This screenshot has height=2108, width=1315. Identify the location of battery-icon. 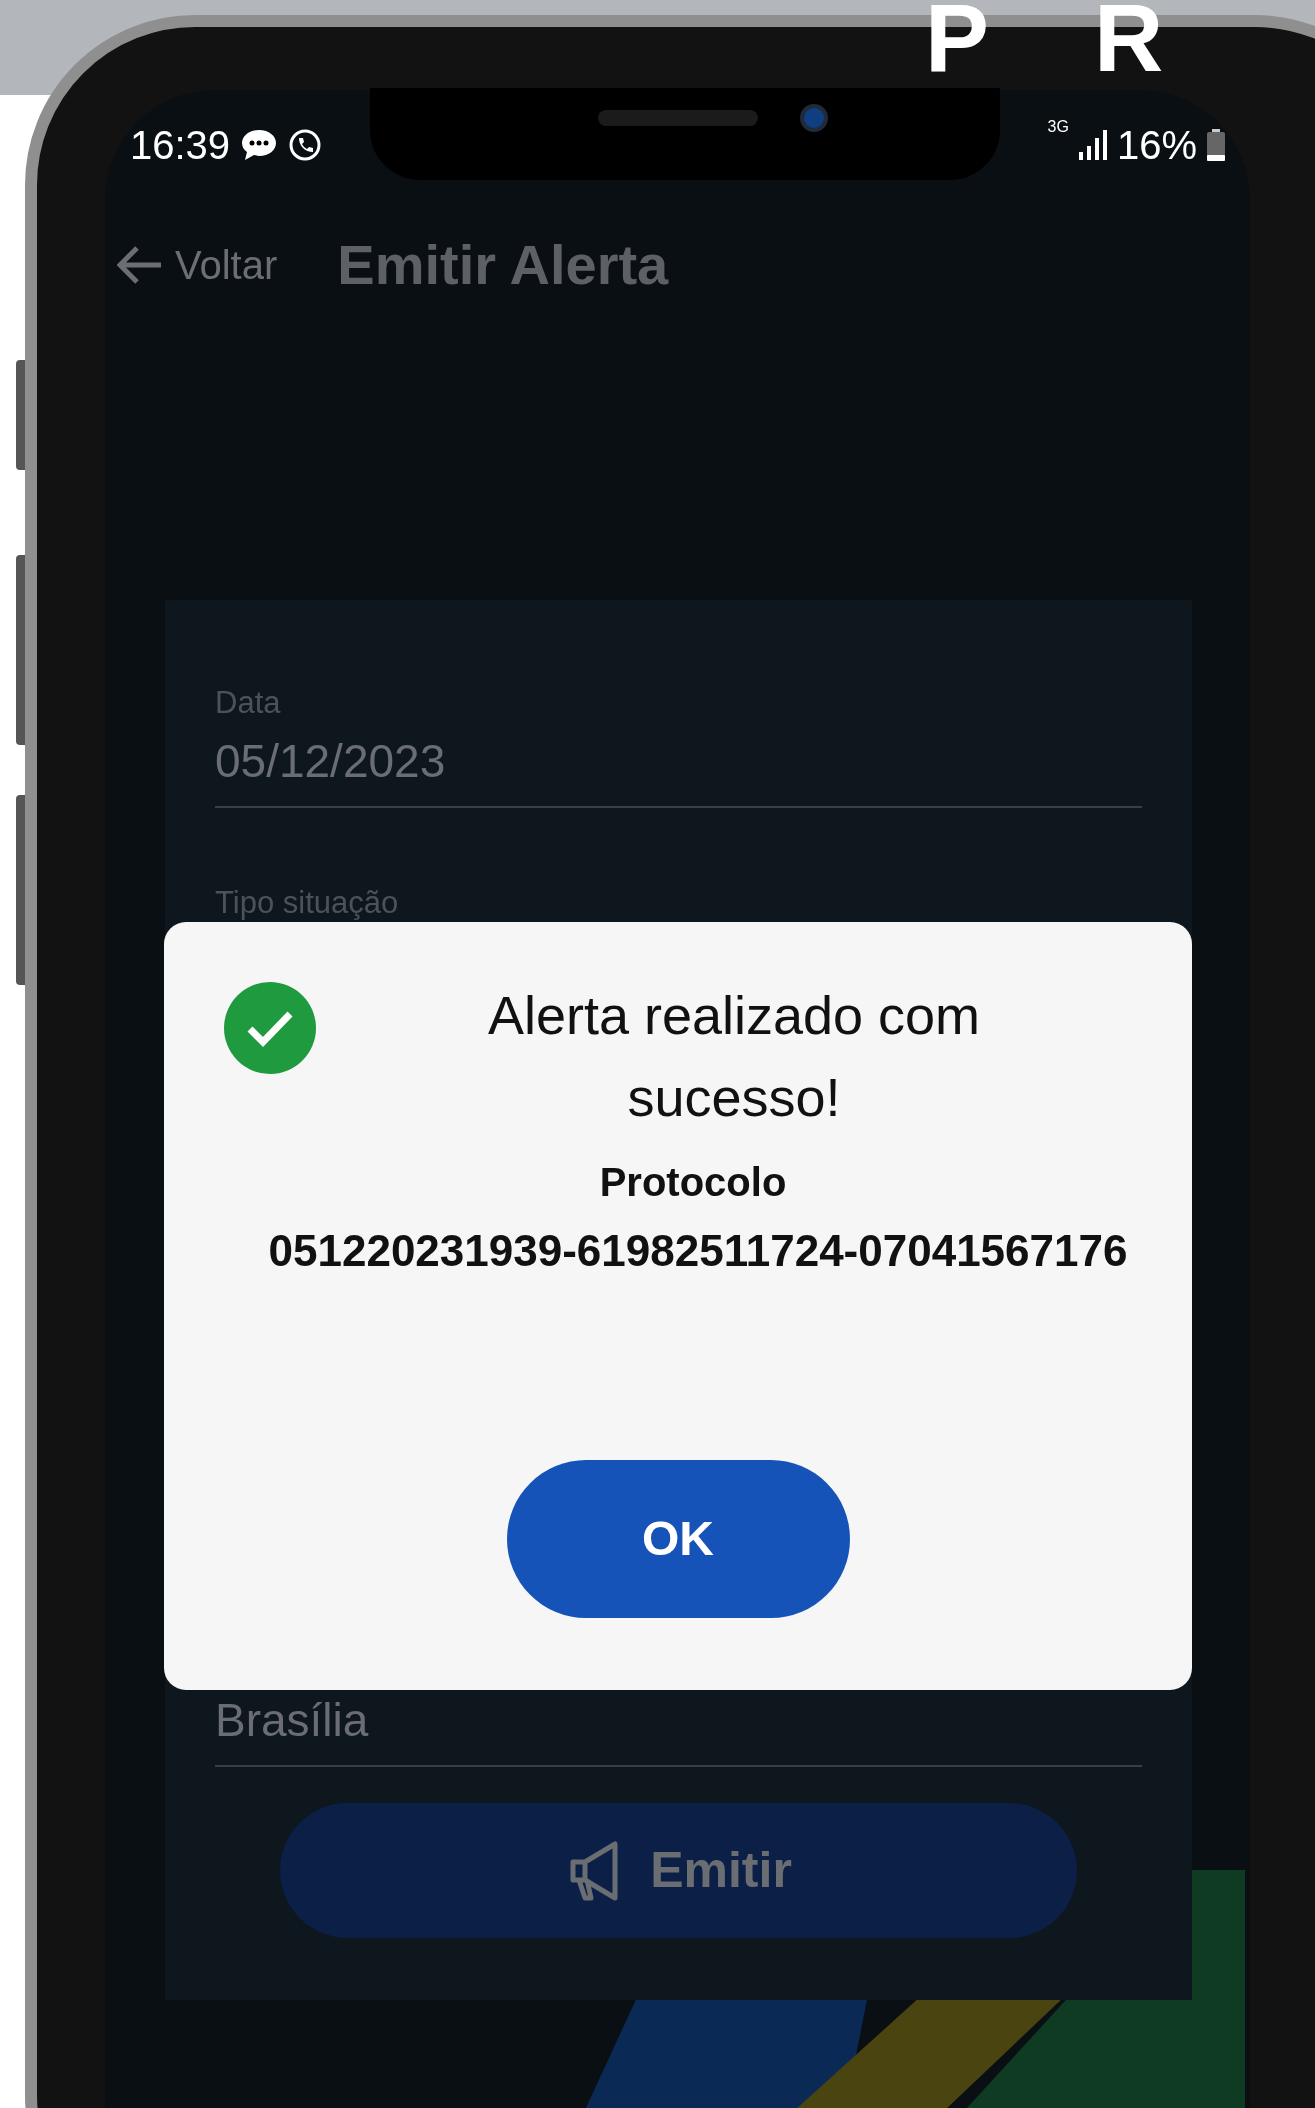
(1216, 145).